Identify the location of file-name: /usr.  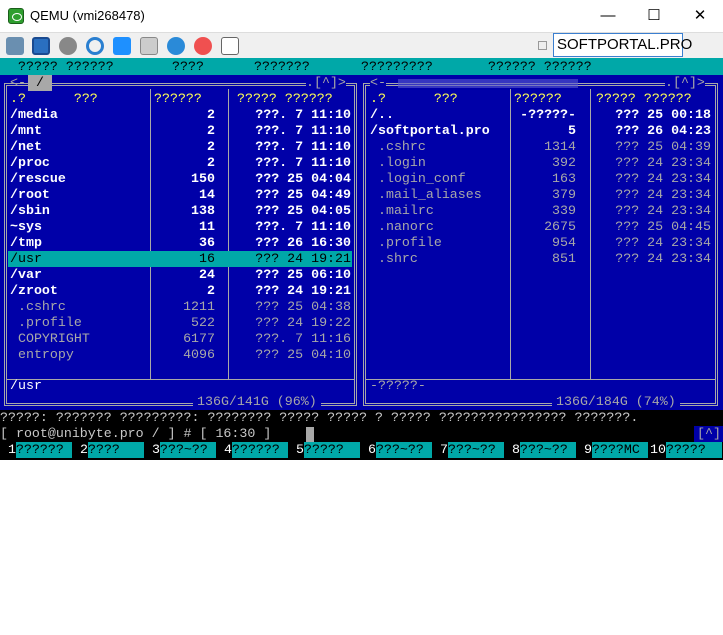
(26, 259).